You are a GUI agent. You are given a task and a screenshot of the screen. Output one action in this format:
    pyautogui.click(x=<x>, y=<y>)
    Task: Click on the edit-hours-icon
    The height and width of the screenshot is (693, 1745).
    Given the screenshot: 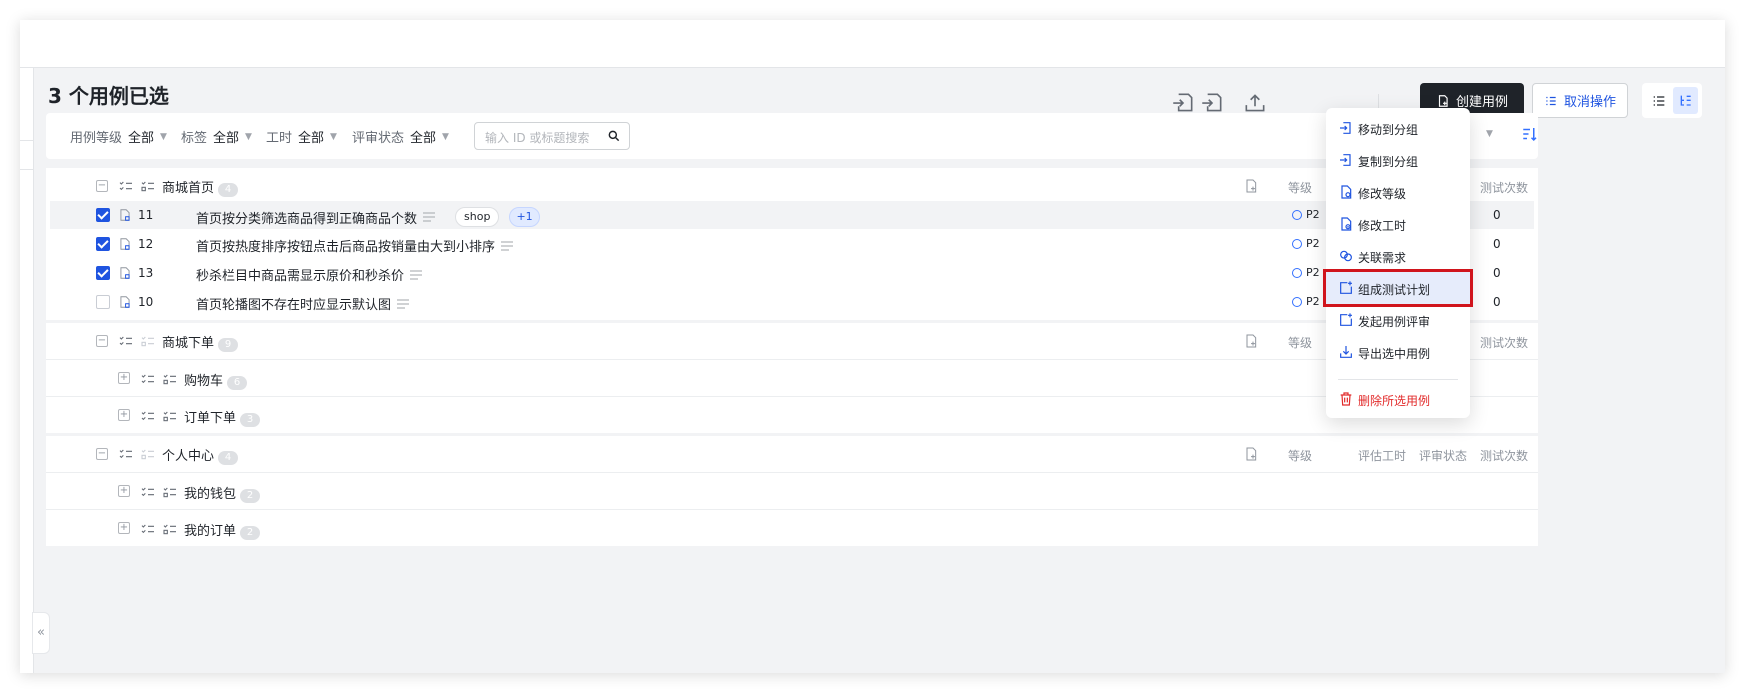 What is the action you would take?
    pyautogui.click(x=1346, y=224)
    